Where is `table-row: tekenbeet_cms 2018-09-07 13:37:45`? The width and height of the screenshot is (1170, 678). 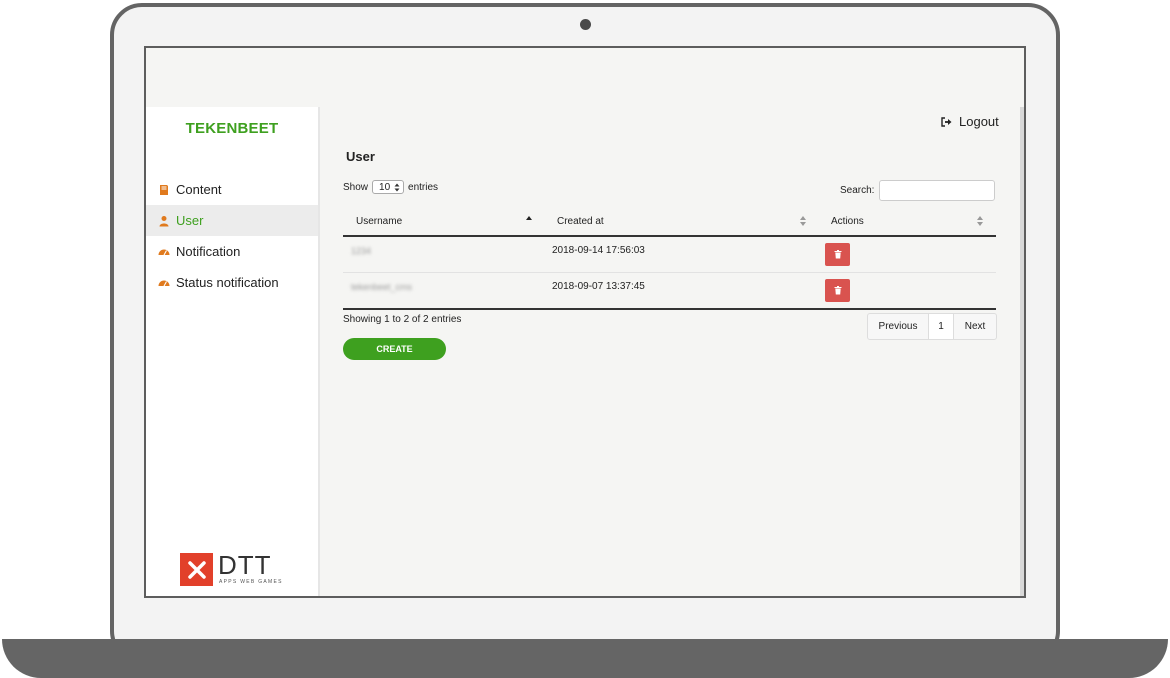
table-row: tekenbeet_cms 2018-09-07 13:37:45 is located at coordinates (669, 291).